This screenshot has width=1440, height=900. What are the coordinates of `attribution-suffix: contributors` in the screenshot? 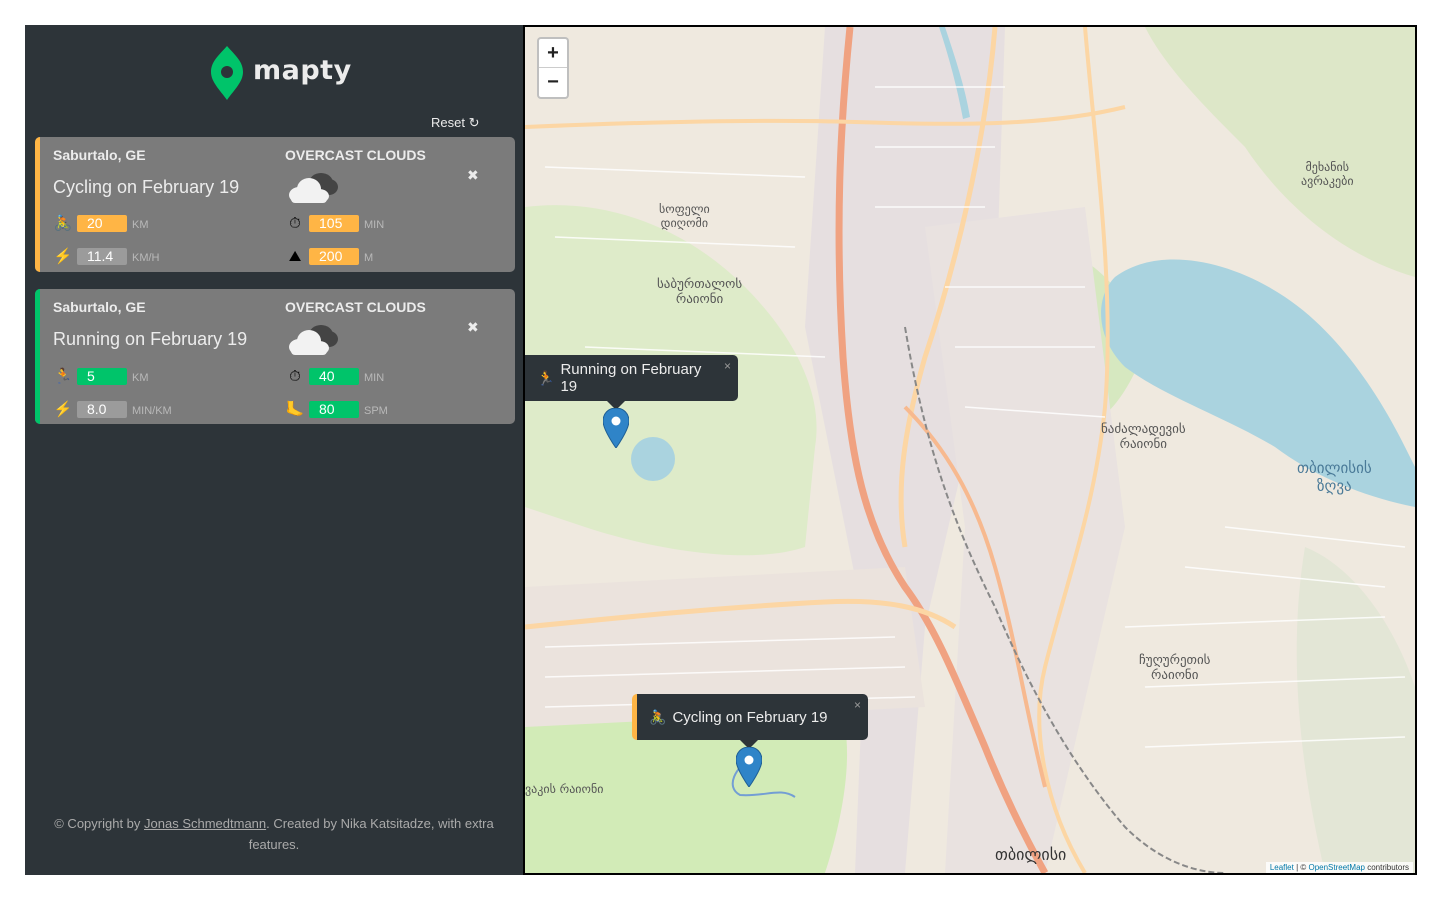 It's located at (1386, 867).